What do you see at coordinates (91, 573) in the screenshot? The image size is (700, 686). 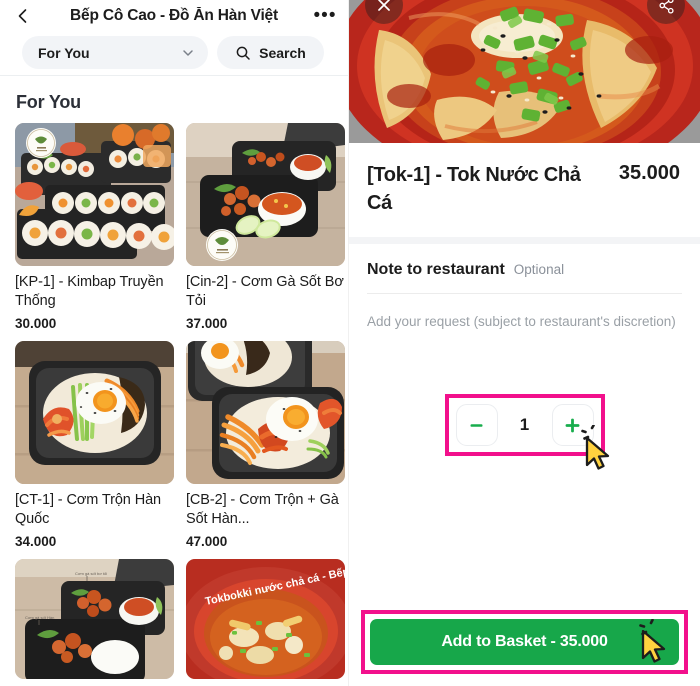 I see `svg-text: Cơm gà sốt bơ tỏi` at bounding box center [91, 573].